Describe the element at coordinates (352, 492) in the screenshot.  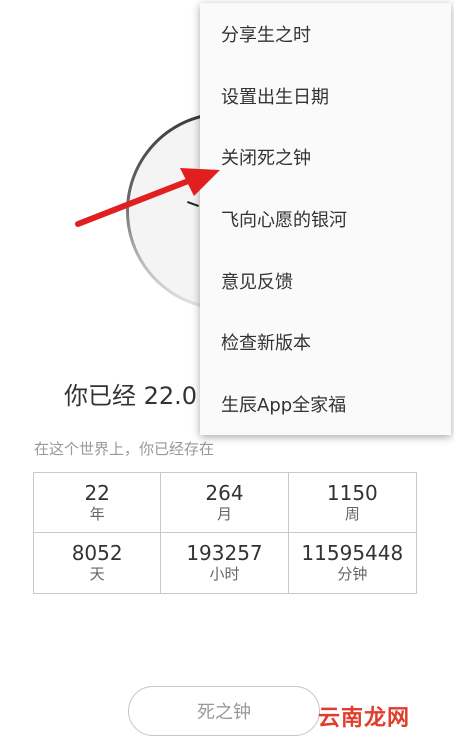
I see `stat-value: 1150` at that location.